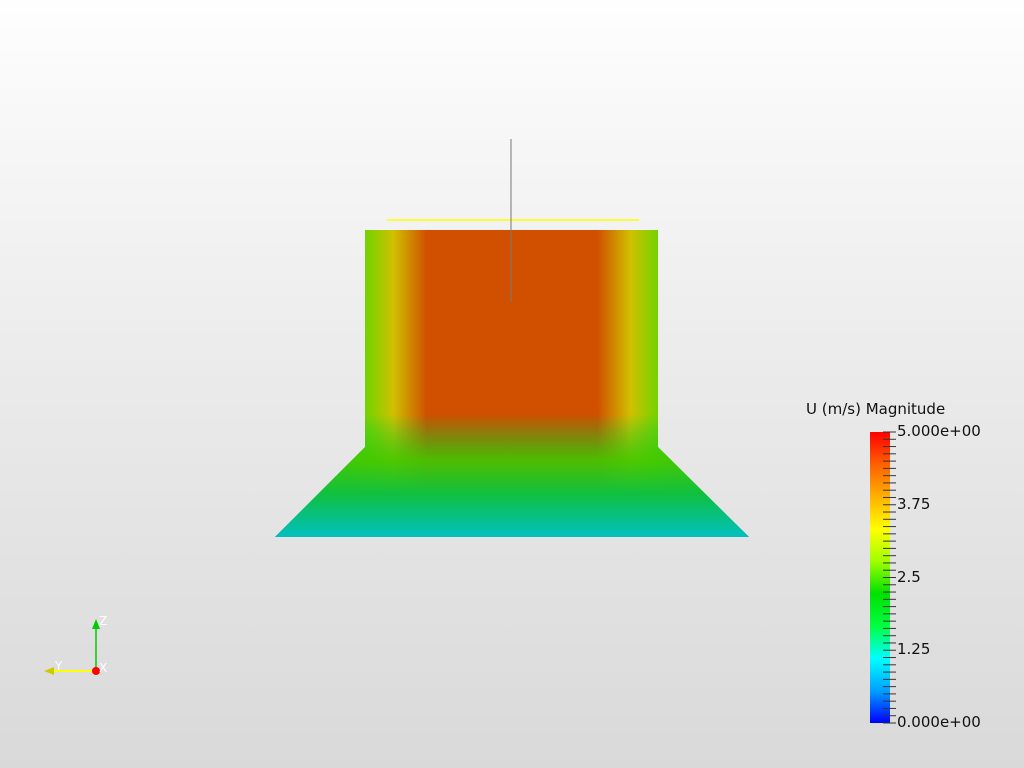  Describe the element at coordinates (914, 649) in the screenshot. I see `scalar-bar-label: 1.25` at that location.